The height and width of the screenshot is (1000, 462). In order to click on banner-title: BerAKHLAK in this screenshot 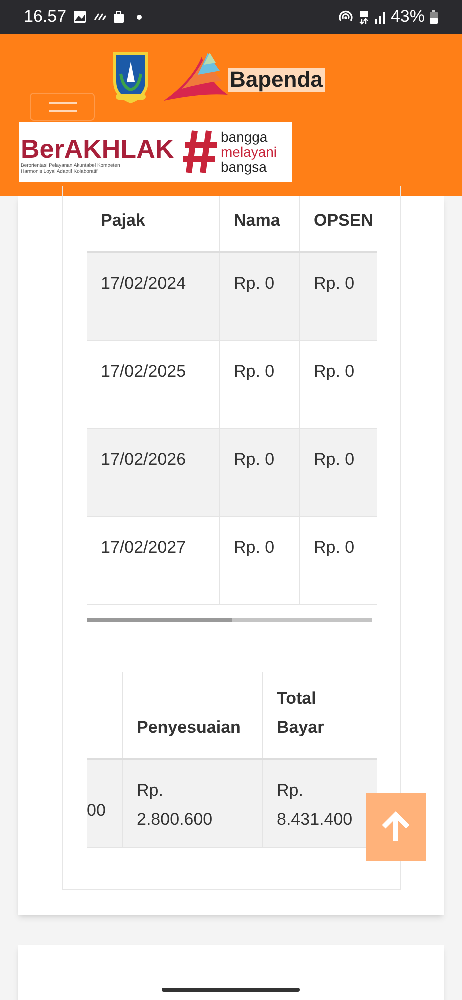, I will do `click(98, 149)`.